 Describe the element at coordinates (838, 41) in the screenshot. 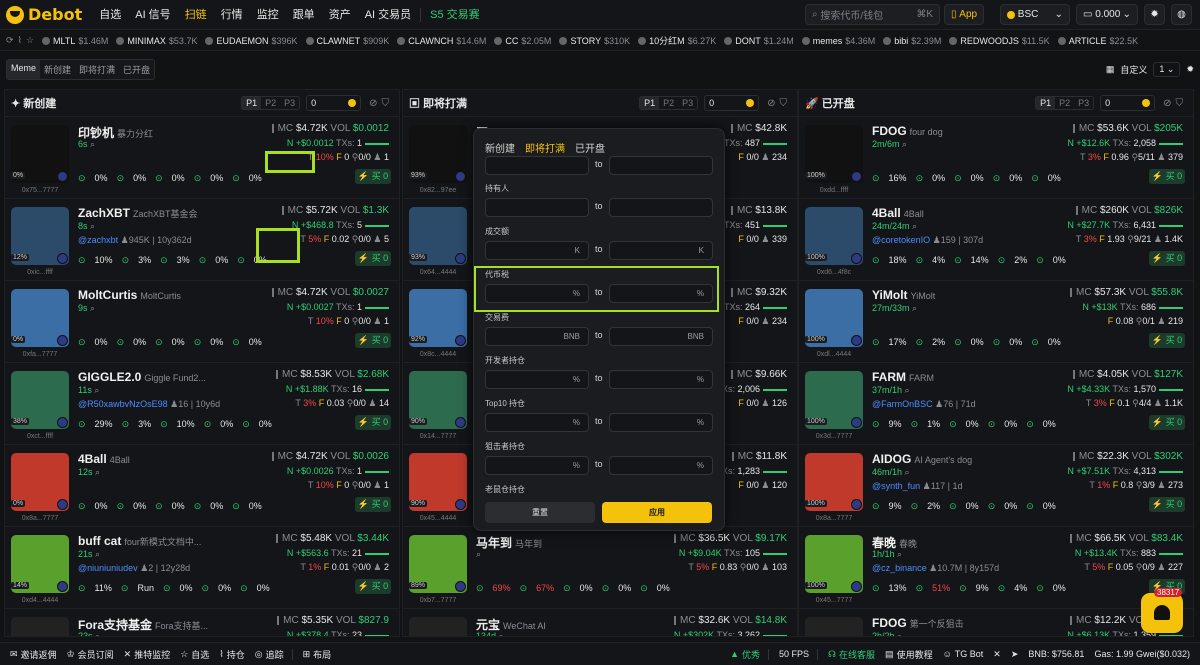

I see `ticker-item: memes $4.36M` at that location.